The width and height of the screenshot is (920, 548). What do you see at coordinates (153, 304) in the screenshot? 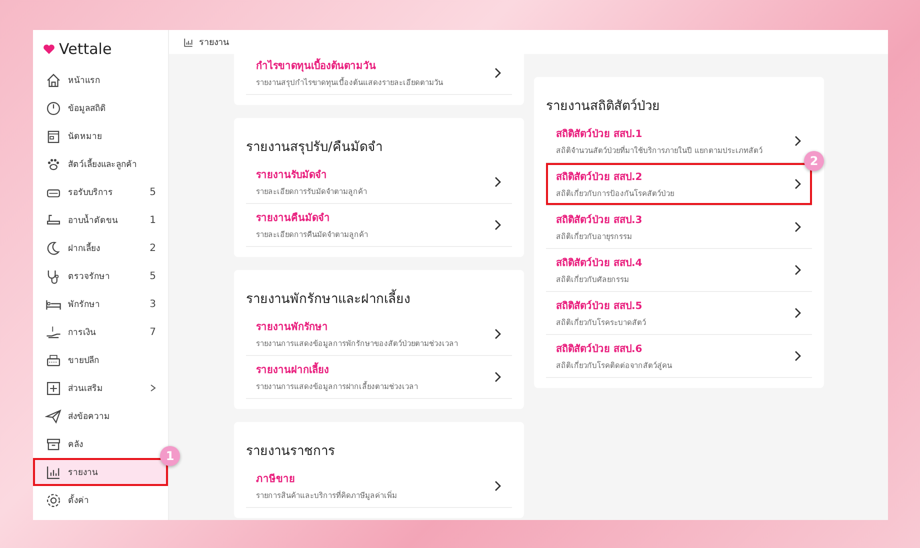
I see `count-label: 3` at bounding box center [153, 304].